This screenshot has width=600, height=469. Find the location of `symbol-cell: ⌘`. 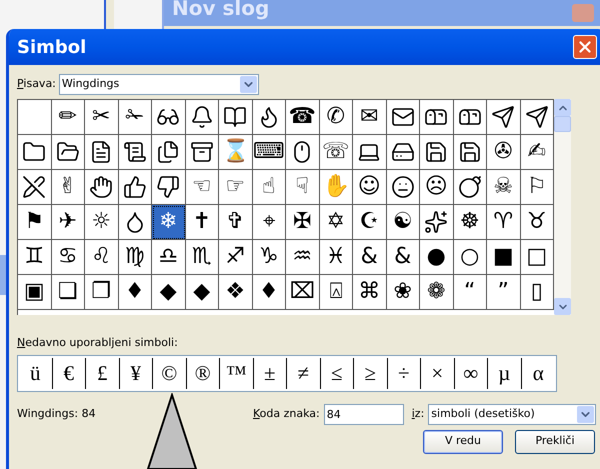

symbol-cell: ⌘ is located at coordinates (369, 292).